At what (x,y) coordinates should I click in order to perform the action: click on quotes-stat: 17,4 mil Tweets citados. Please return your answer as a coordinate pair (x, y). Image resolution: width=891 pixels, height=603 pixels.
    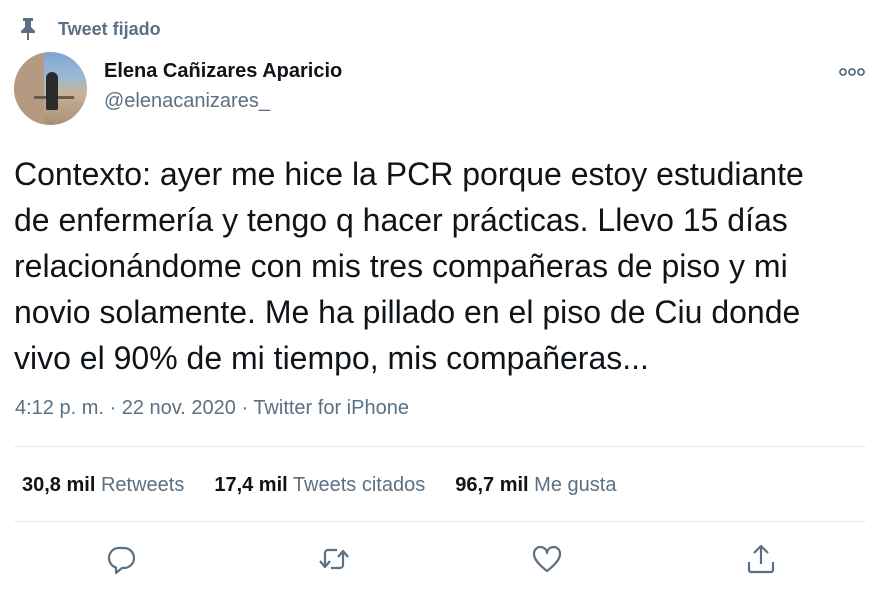
    Looking at the image, I should click on (319, 485).